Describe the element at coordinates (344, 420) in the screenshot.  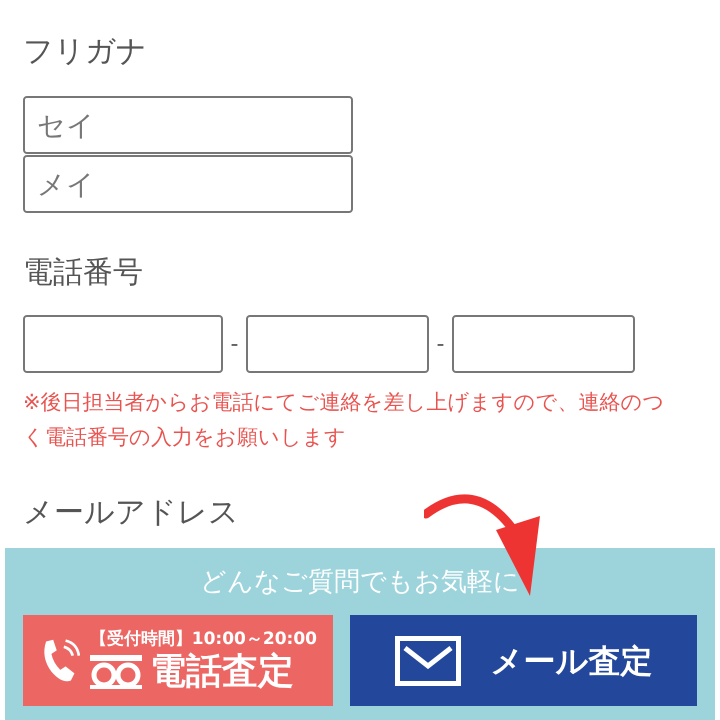
I see `note-text: ※後日担当者からお電話にてご連絡を差し上げますので、連絡のつく電話番号の入力をお願いします` at that location.